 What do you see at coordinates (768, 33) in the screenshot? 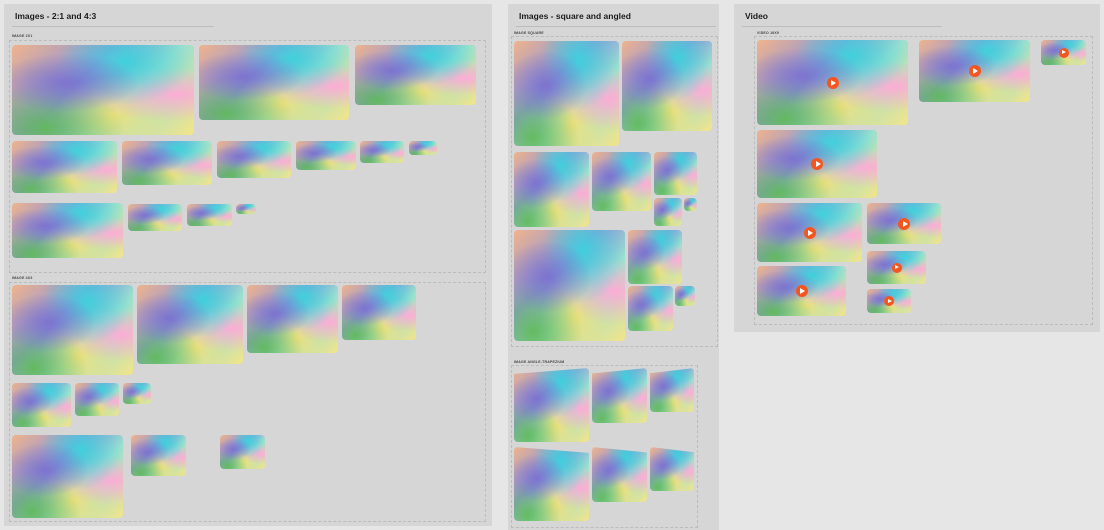
I see `group-label: Video 16x9` at bounding box center [768, 33].